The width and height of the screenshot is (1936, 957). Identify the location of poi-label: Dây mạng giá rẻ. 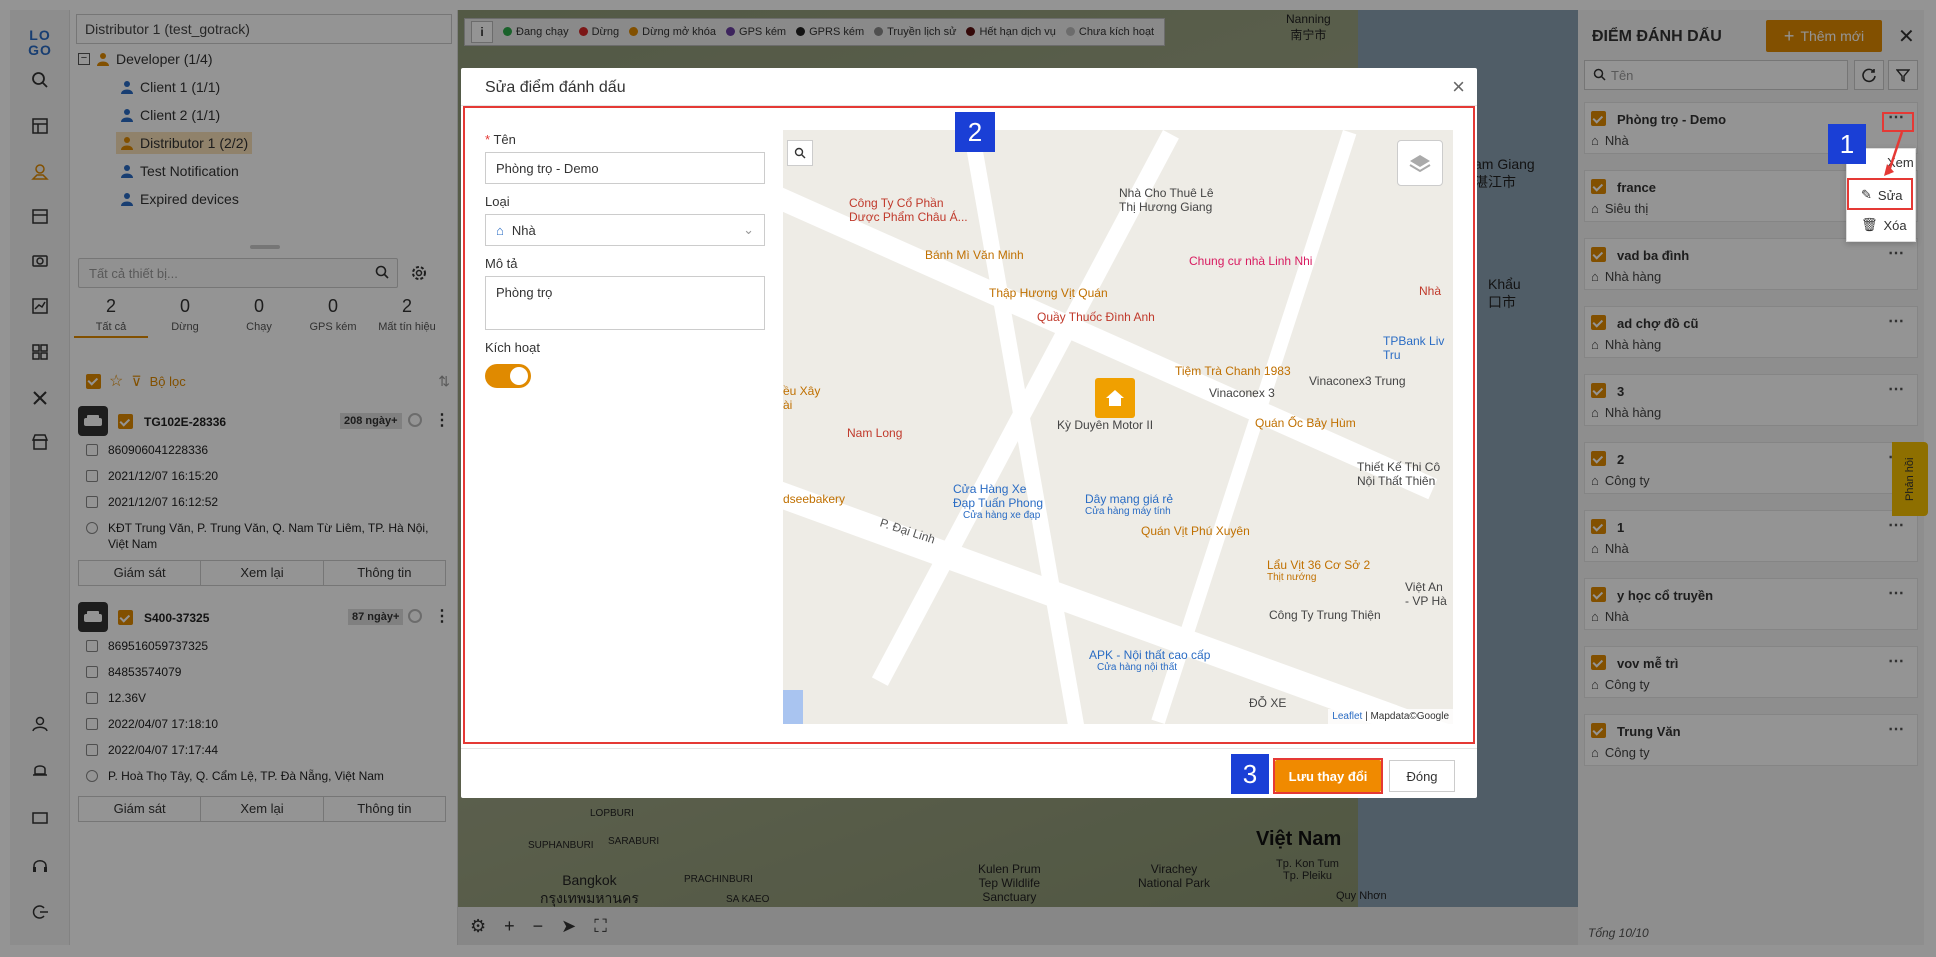
(1129, 499).